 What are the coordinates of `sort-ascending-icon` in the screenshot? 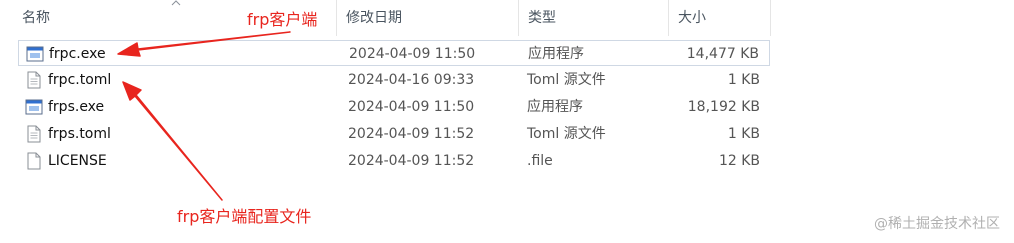 It's located at (176, 3).